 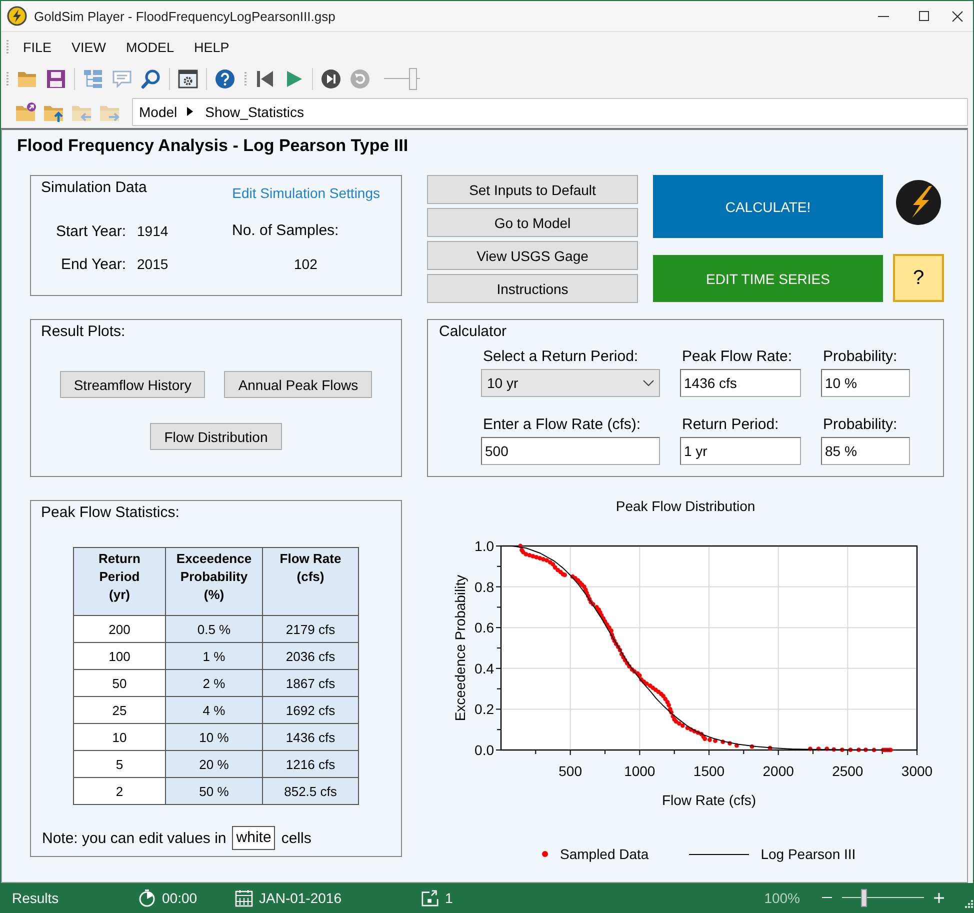 I want to click on calculate-button: CALCULATE!, so click(x=768, y=206).